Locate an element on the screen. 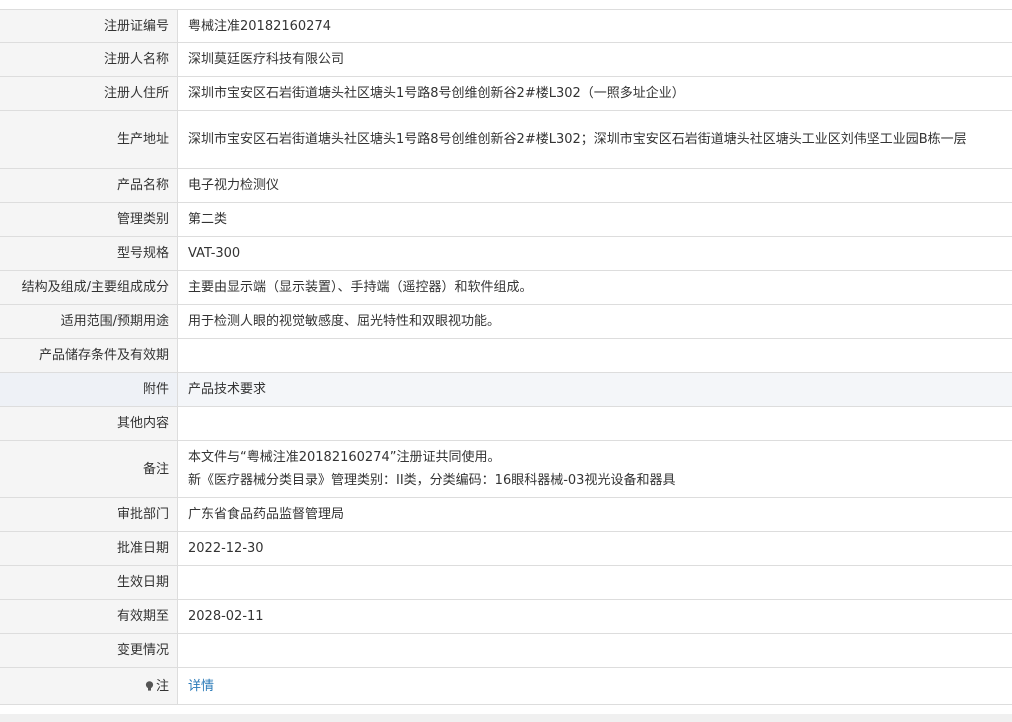 The height and width of the screenshot is (722, 1012). table-row: 审批部门 广东省食品药品监督管理局 is located at coordinates (506, 514).